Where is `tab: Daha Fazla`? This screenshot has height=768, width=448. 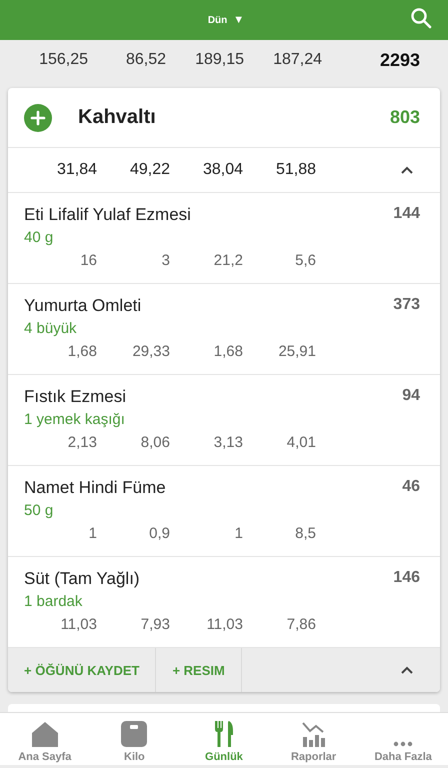 tab: Daha Fazla is located at coordinates (403, 739).